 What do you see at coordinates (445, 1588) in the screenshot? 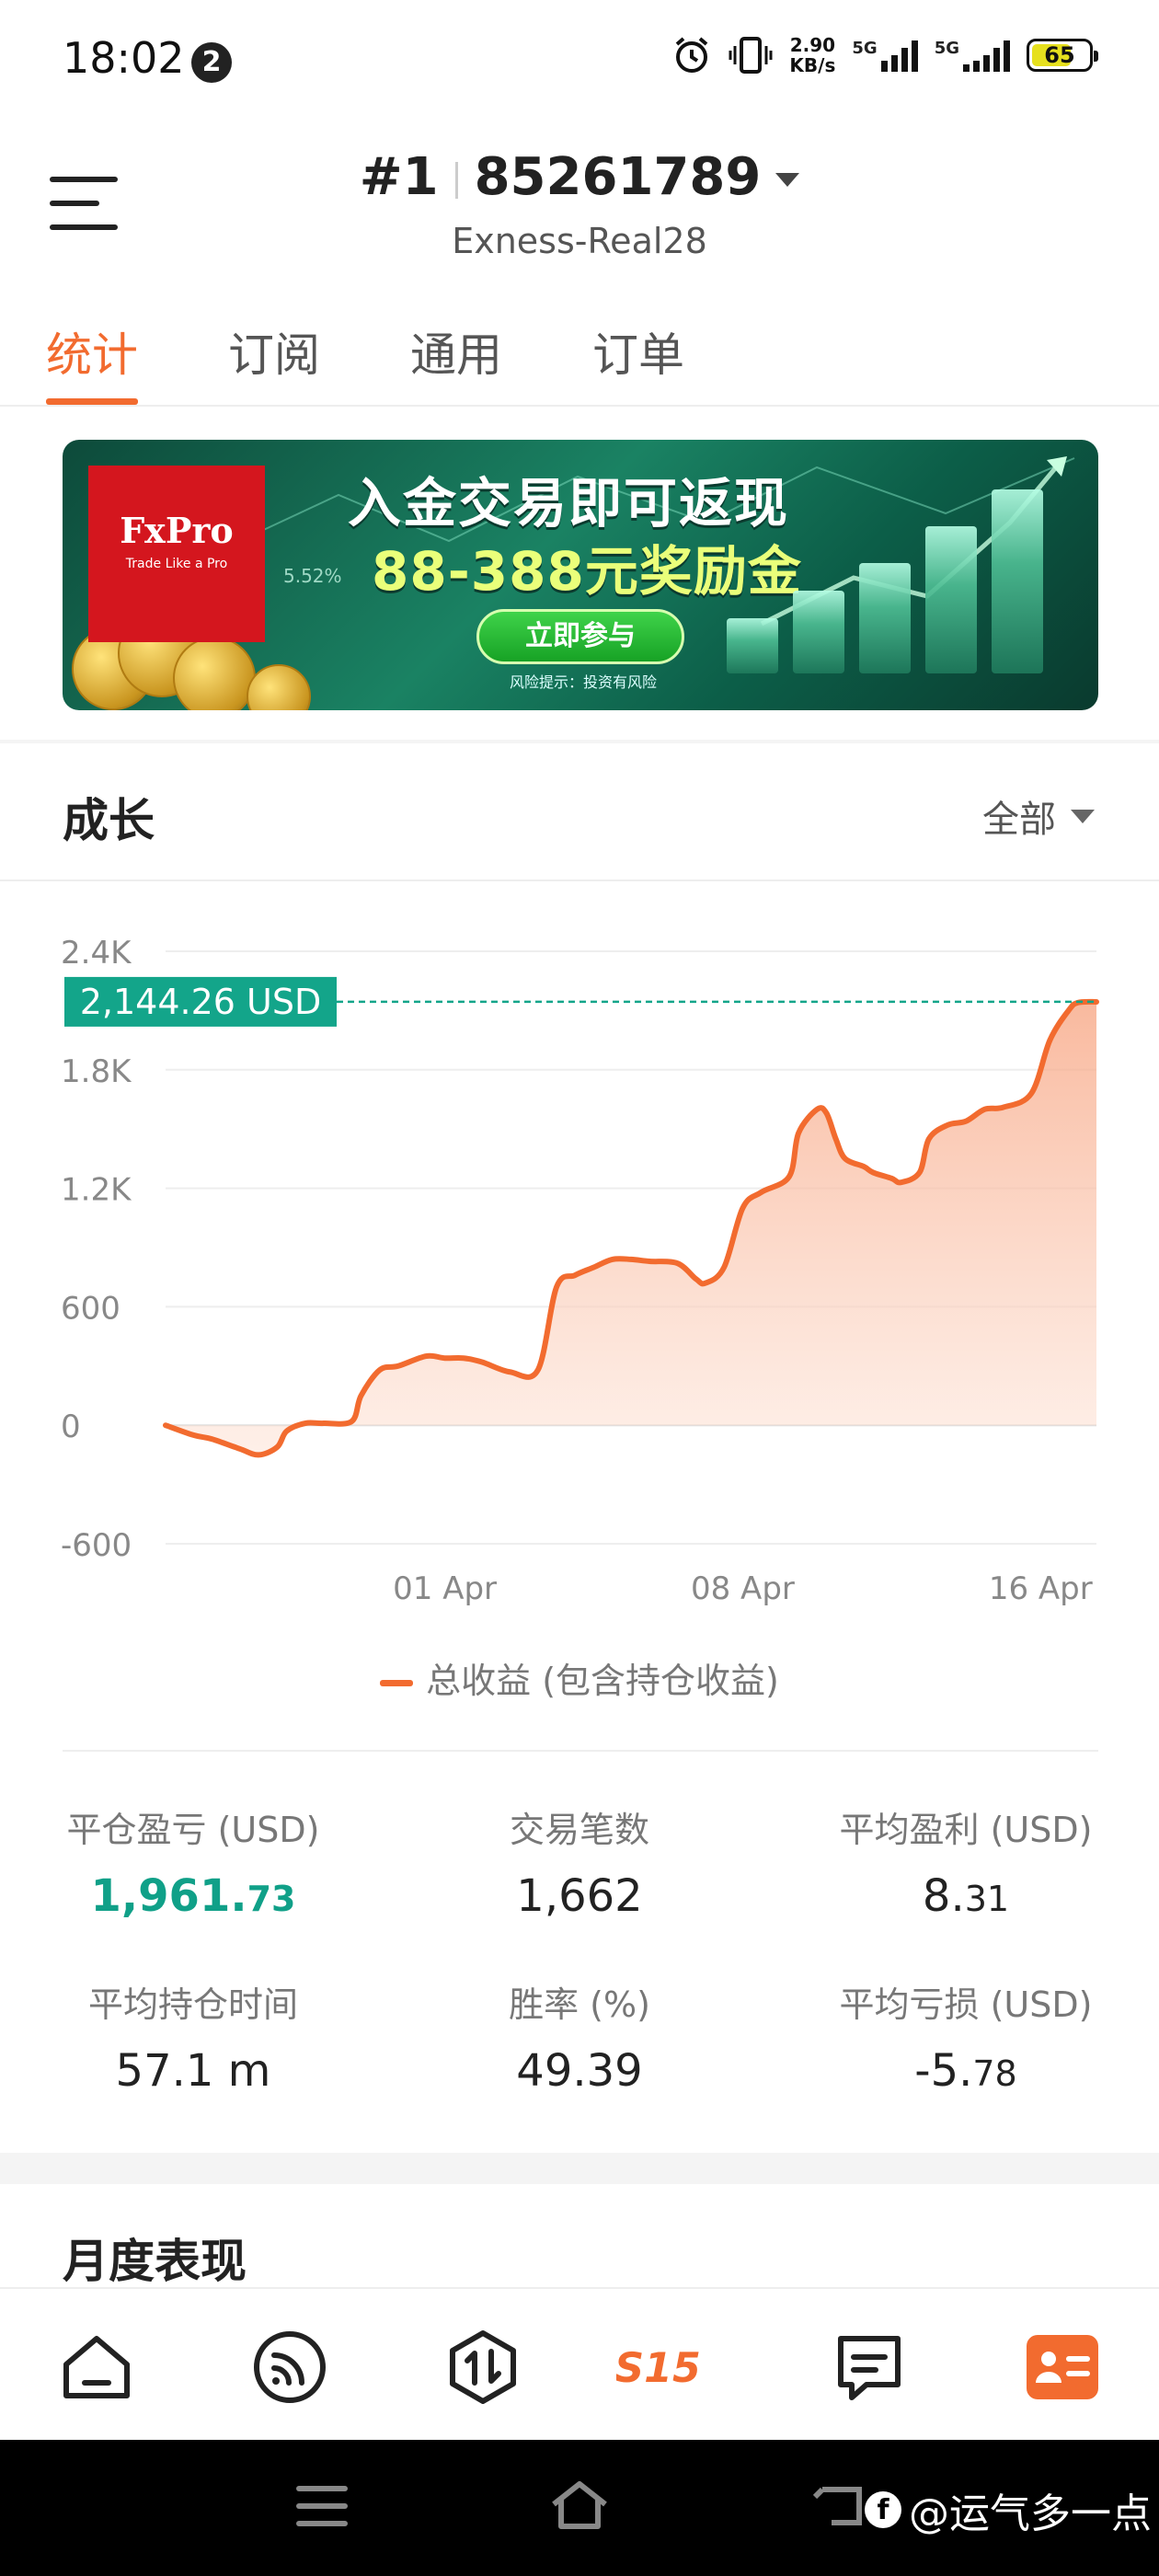
I see `x-tick-label: 01 Apr` at bounding box center [445, 1588].